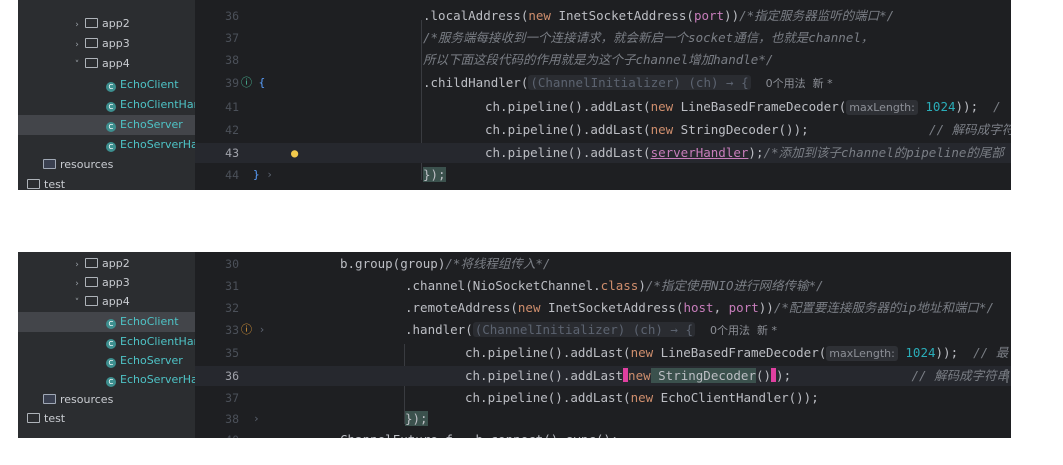 The image size is (1063, 465). Describe the element at coordinates (294, 153) in the screenshot. I see `lightbulb-icon: ●` at that location.